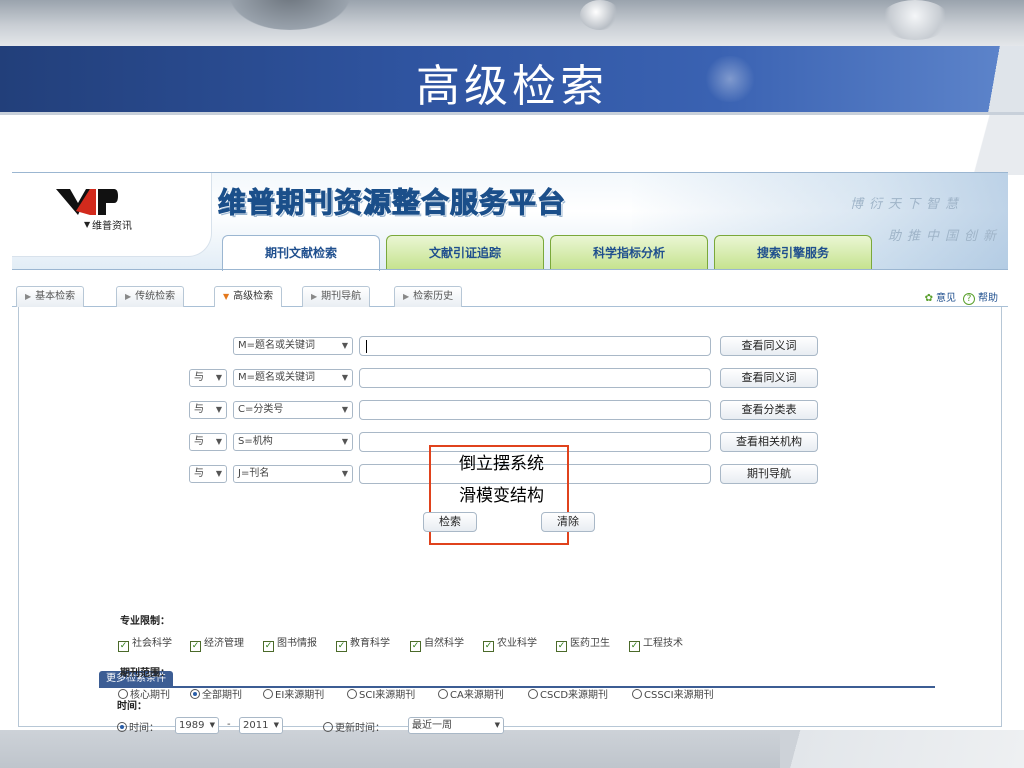 The image size is (1024, 768). What do you see at coordinates (300, 695) in the screenshot?
I see `range-option-label: EI来源期刊` at bounding box center [300, 695].